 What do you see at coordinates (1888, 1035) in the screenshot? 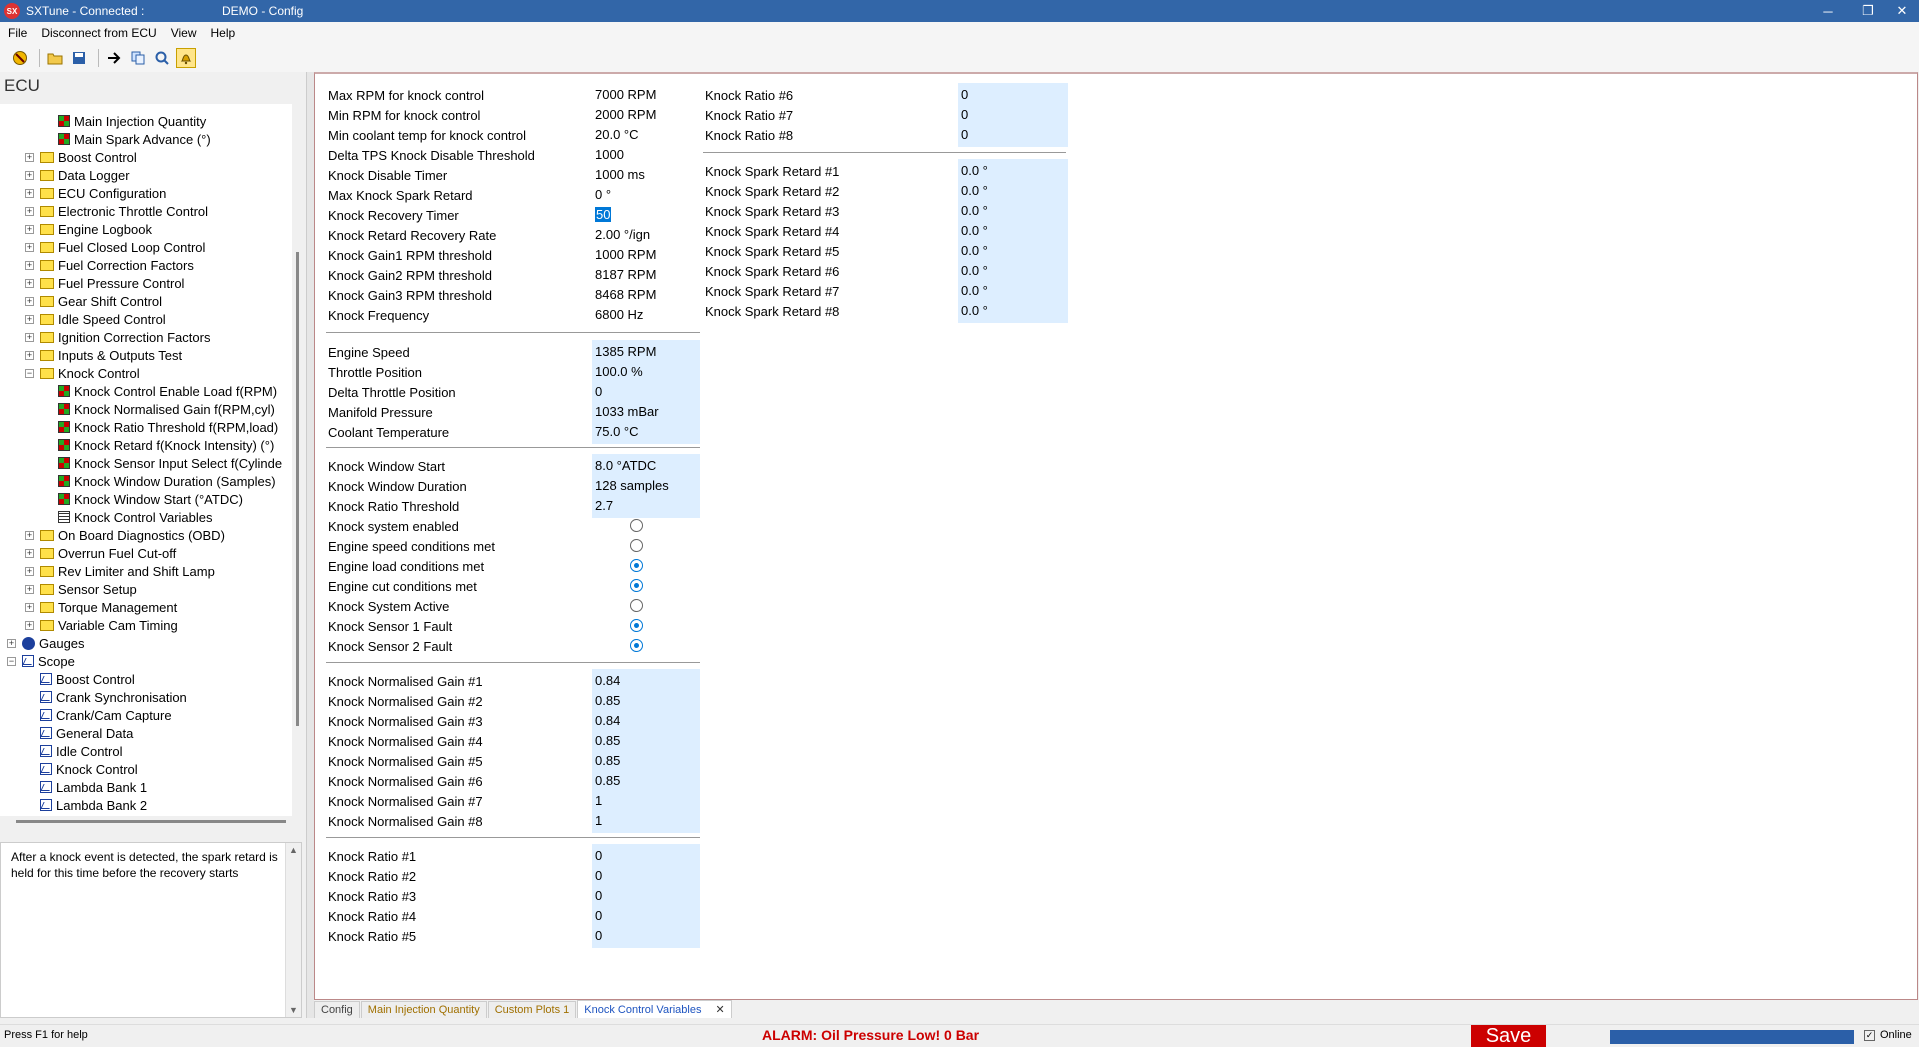
I see `online-toggle: ✓ Online` at bounding box center [1888, 1035].